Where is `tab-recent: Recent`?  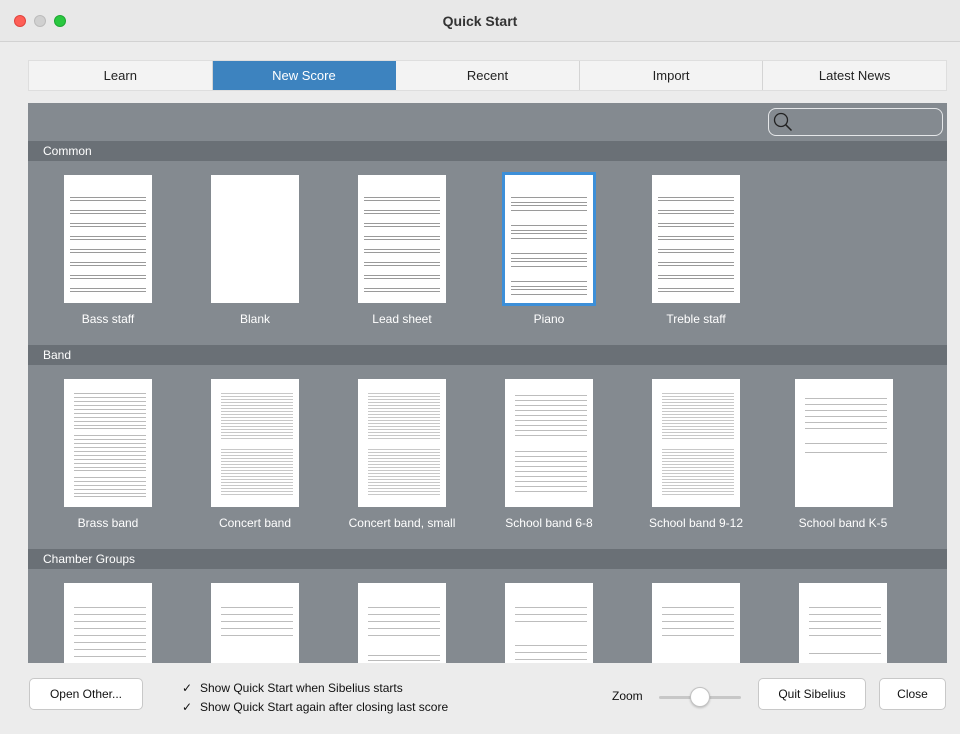 tab-recent: Recent is located at coordinates (488, 75).